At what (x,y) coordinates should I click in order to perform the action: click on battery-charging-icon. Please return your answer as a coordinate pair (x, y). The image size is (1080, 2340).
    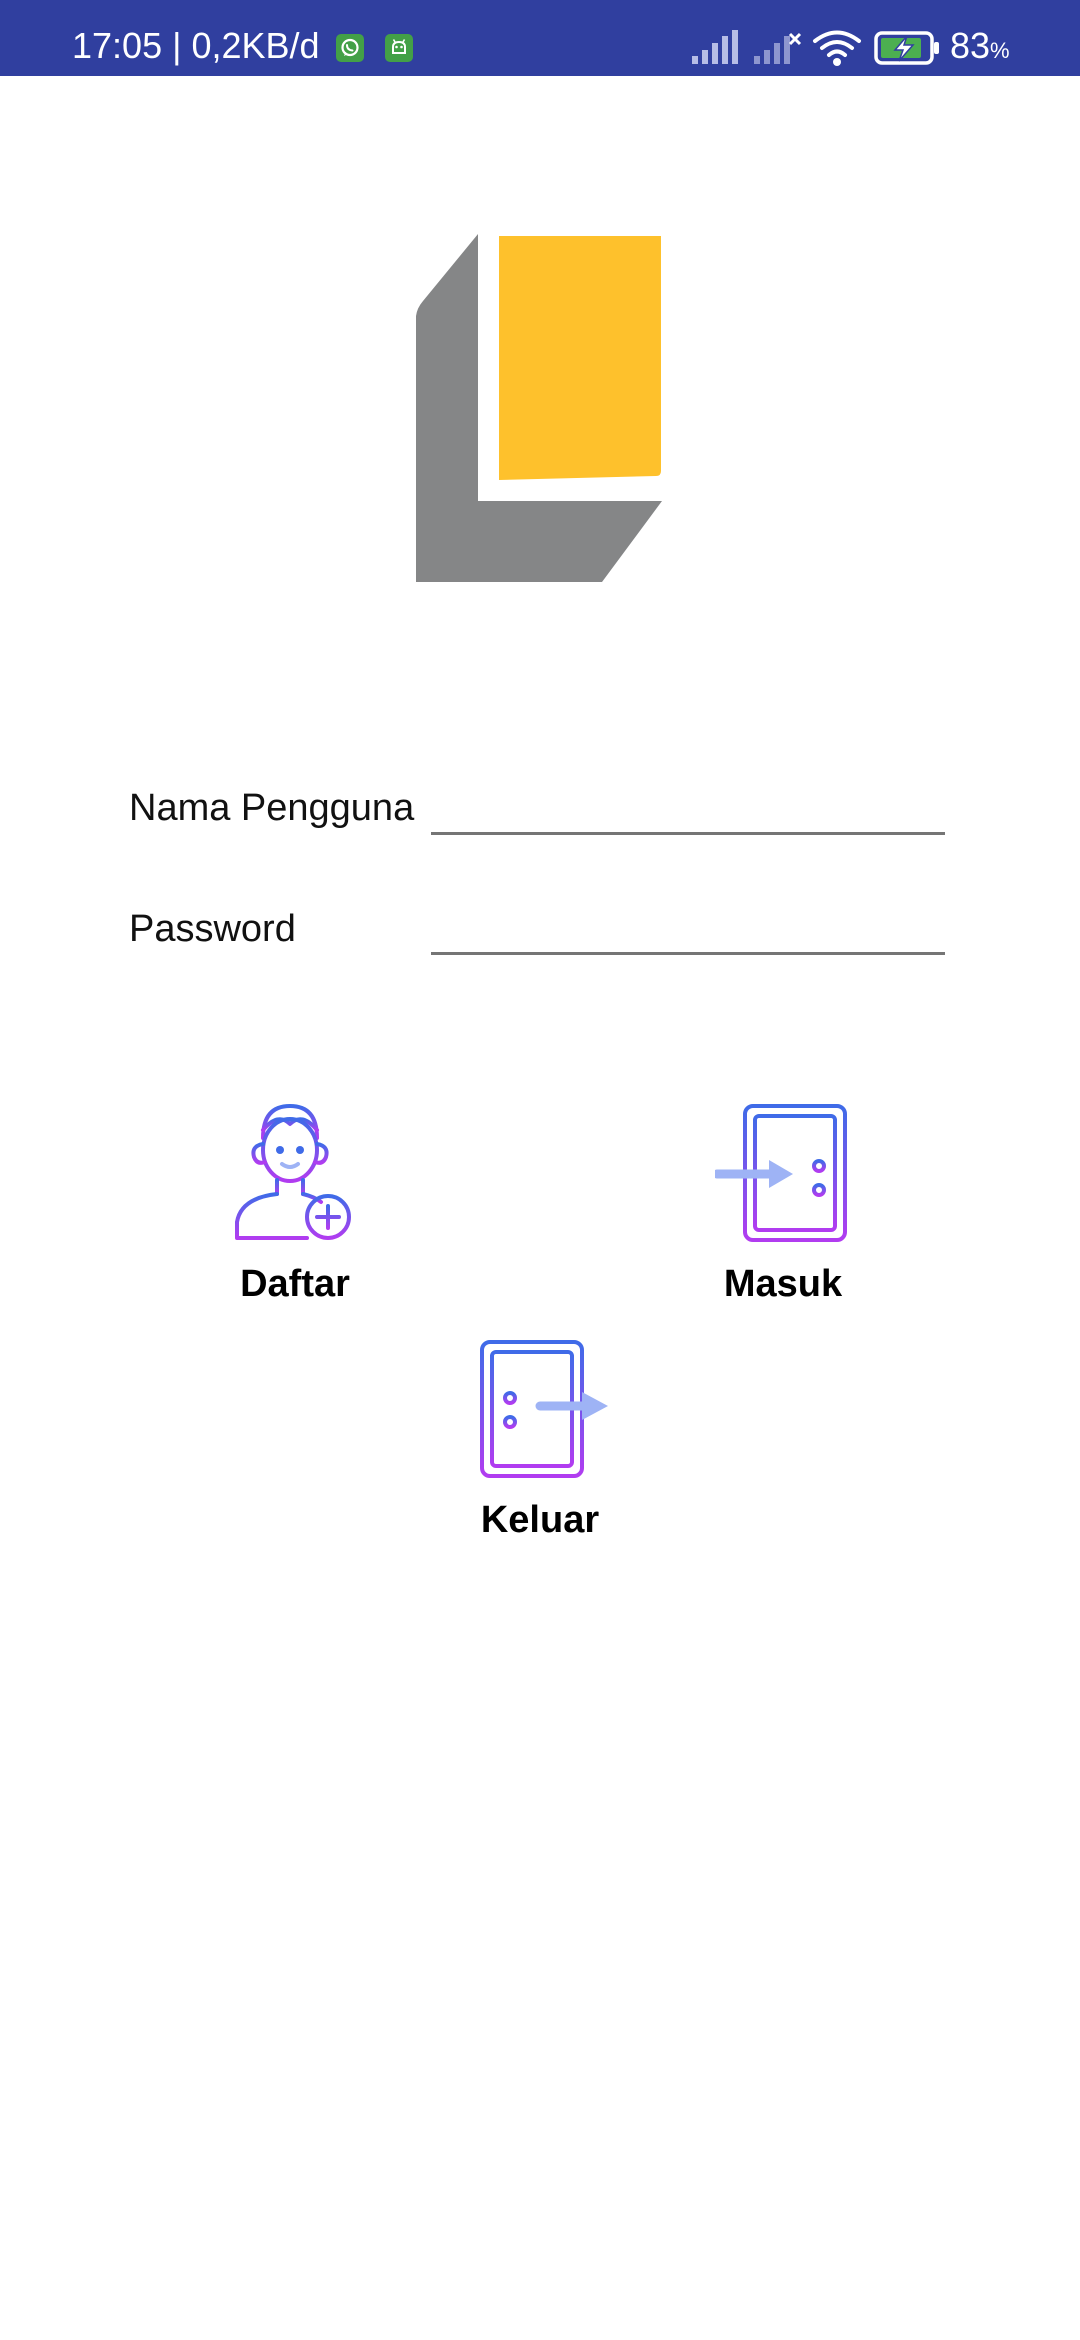
    Looking at the image, I should click on (906, 48).